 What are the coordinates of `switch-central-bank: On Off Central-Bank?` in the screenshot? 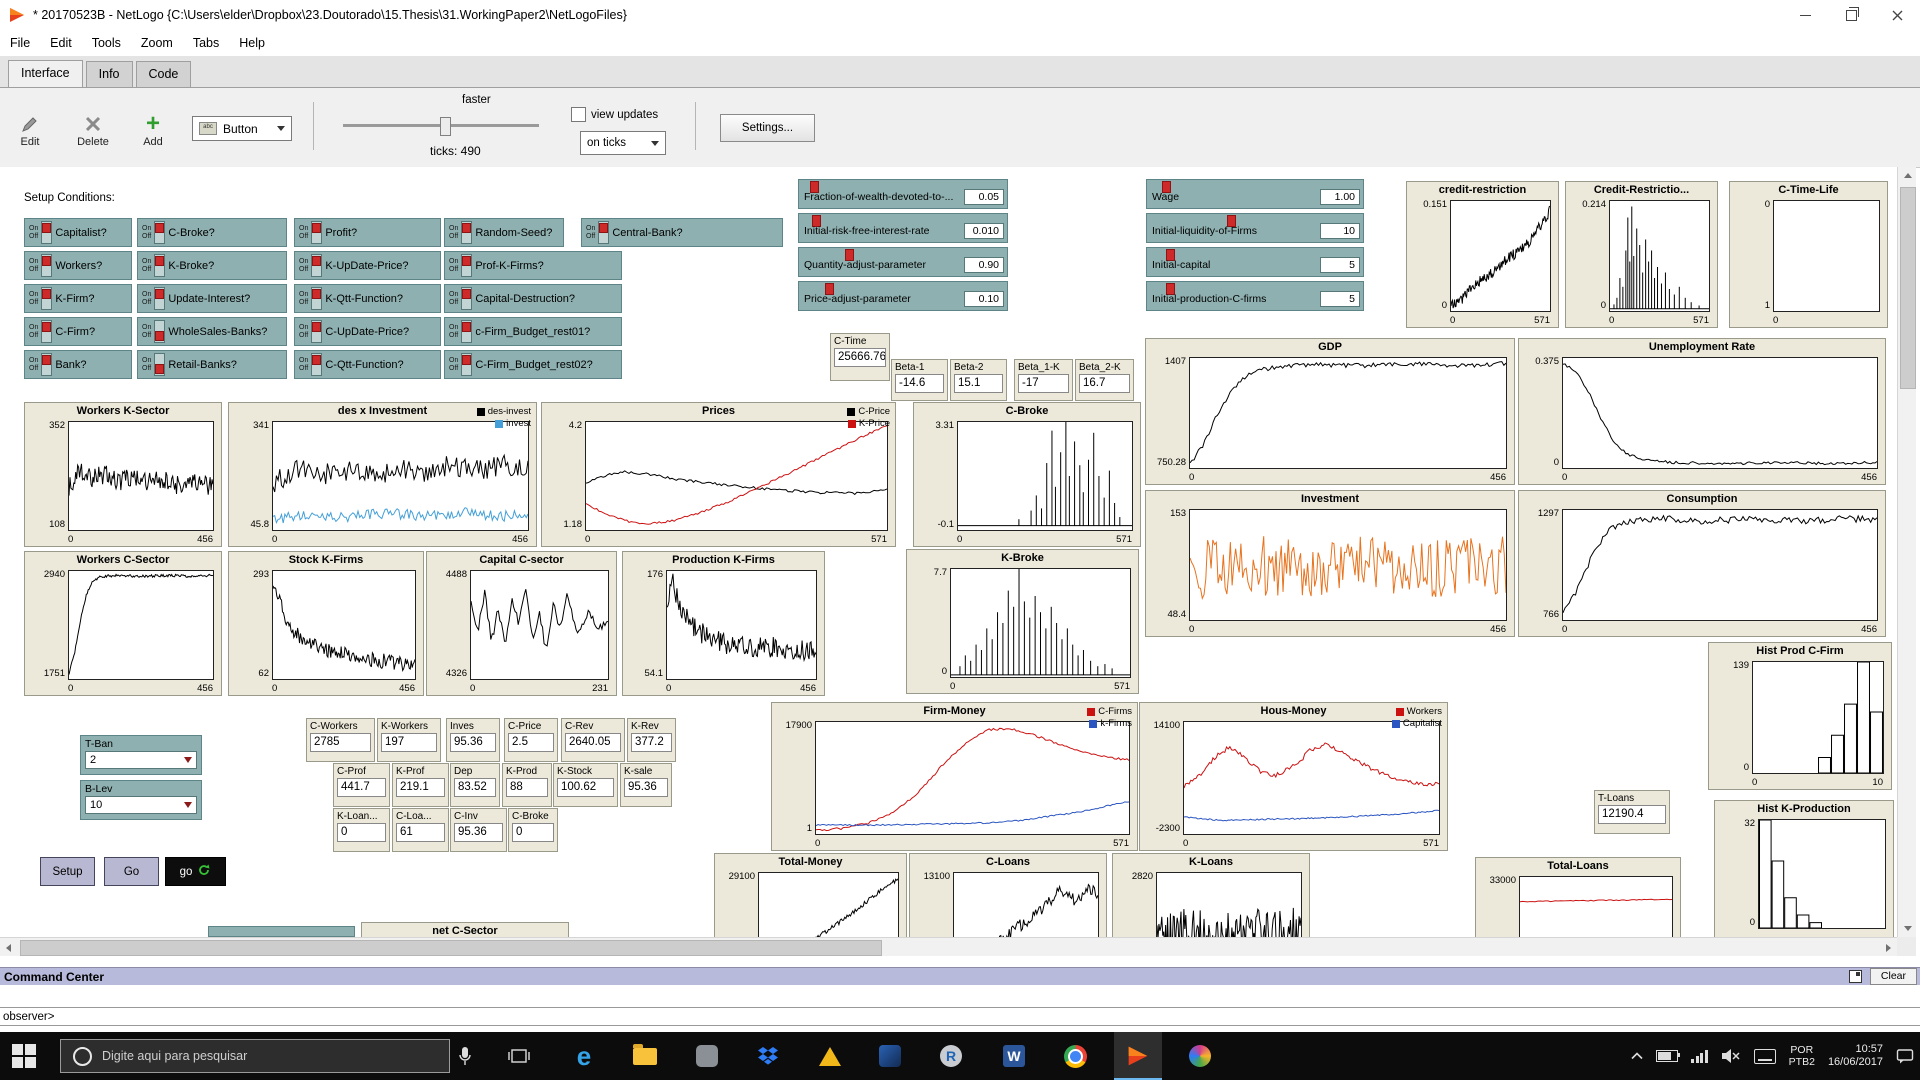 It's located at (682, 232).